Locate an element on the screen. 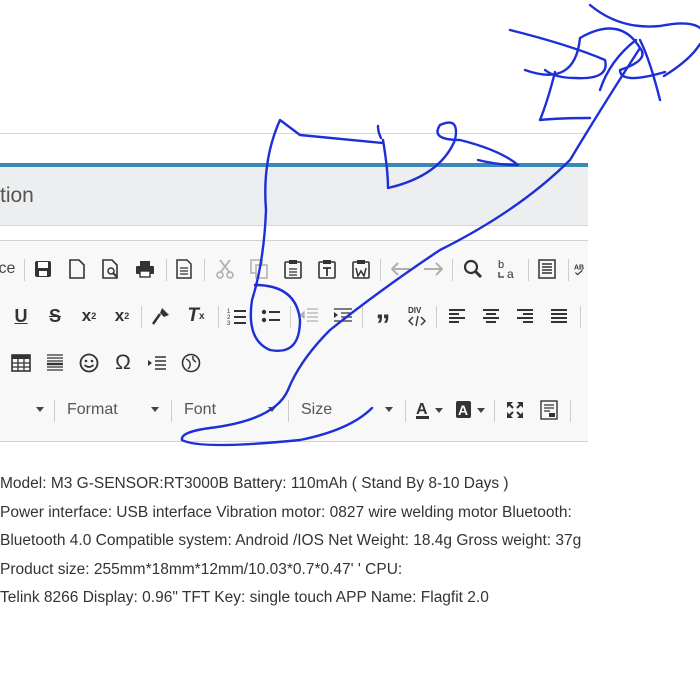  creatediv-icon: DIV is located at coordinates (417, 316).